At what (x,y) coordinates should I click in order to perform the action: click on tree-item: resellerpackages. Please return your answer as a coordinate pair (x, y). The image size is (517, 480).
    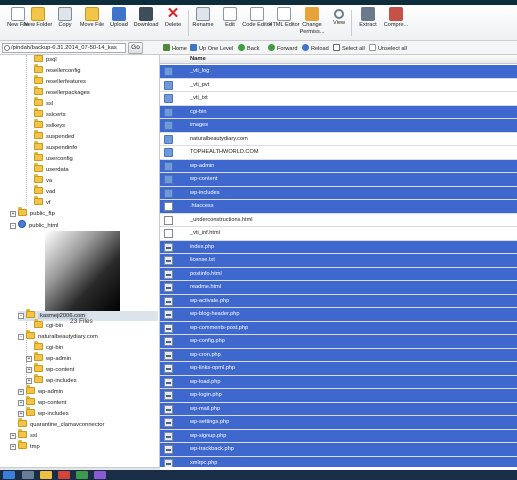
    Looking at the image, I should click on (62, 92).